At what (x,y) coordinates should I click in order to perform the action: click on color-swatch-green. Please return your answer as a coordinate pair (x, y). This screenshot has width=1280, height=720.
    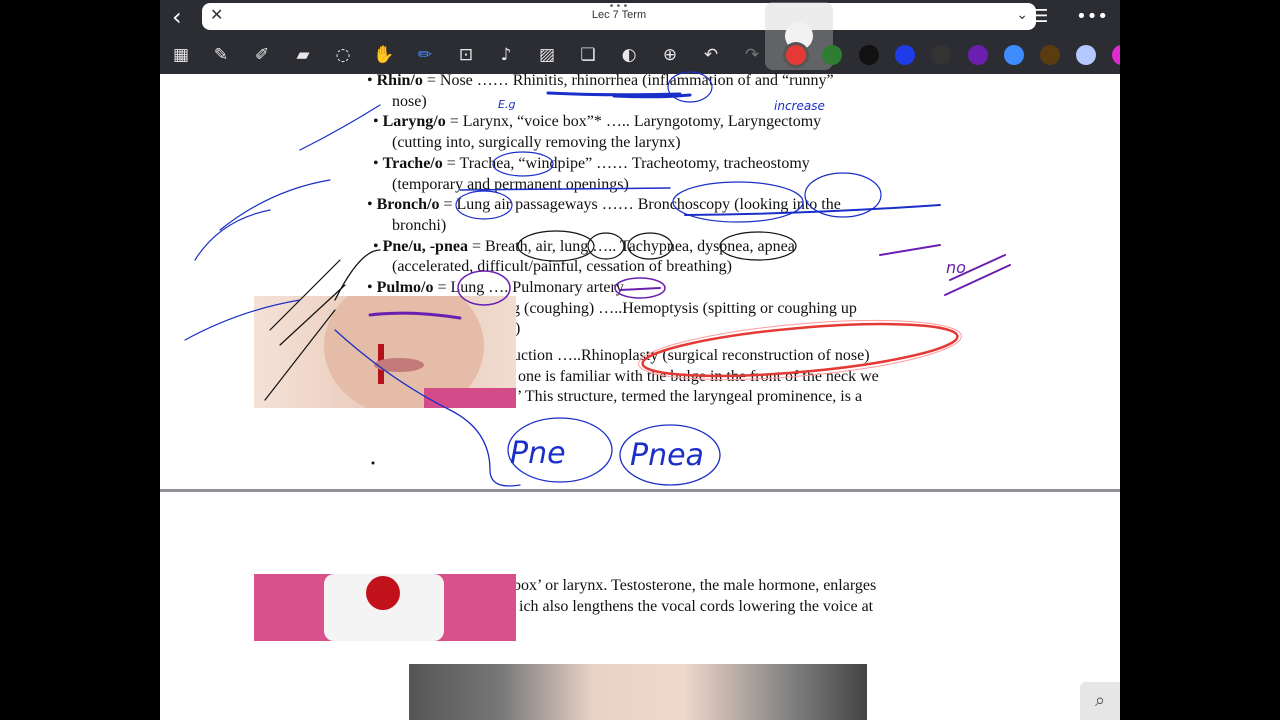
    Looking at the image, I should click on (832, 55).